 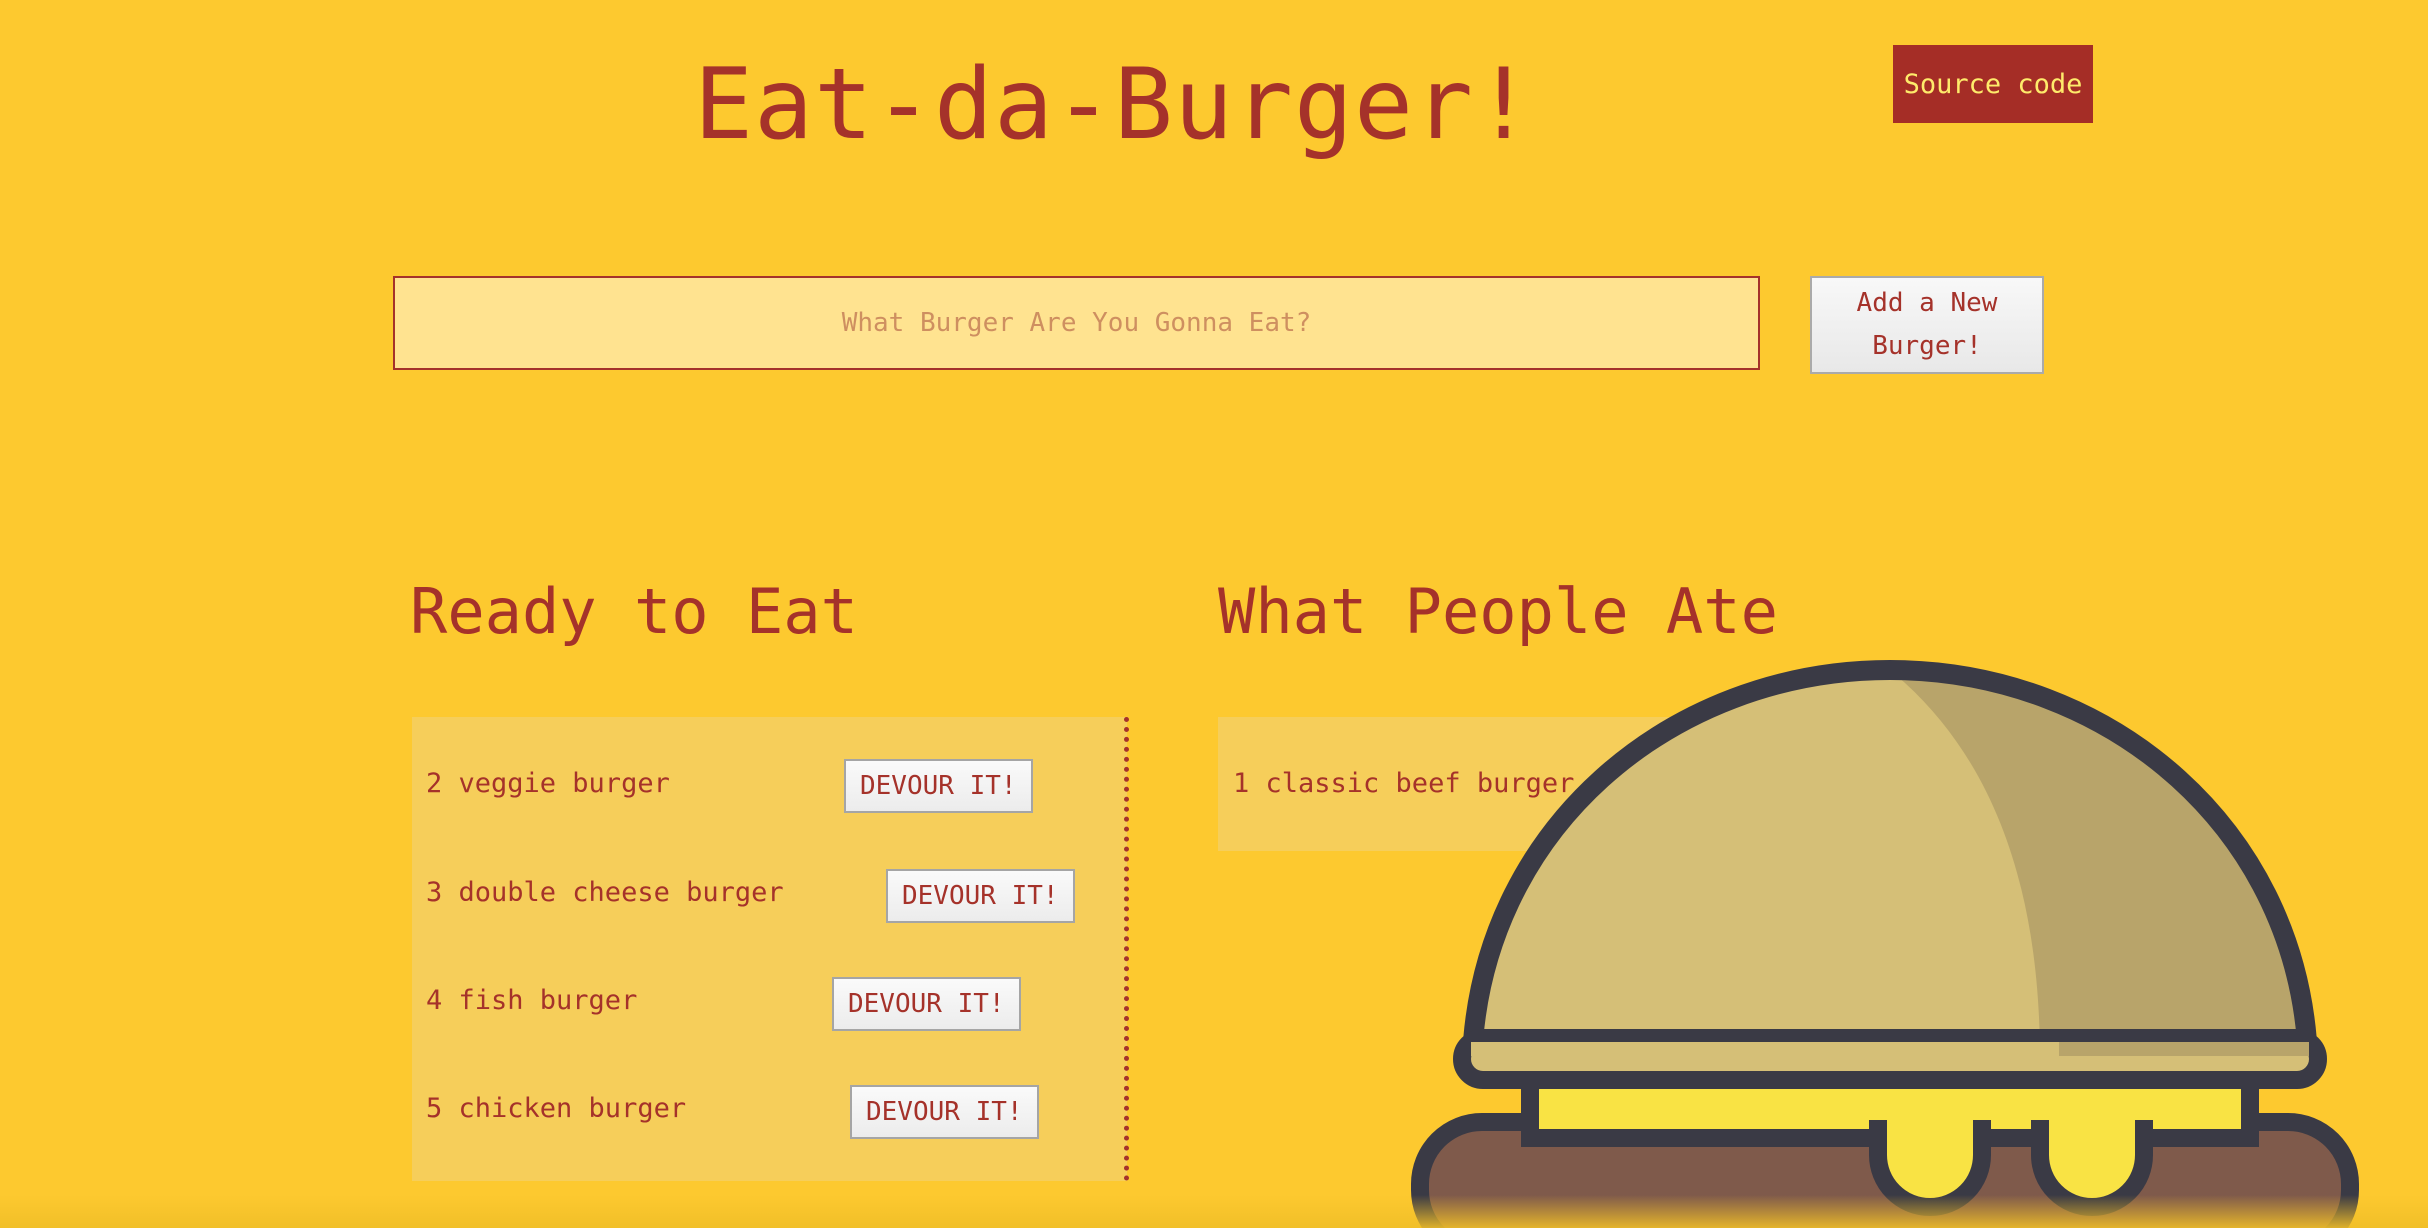 What do you see at coordinates (1993, 84) in the screenshot?
I see `source-code-button: Source code` at bounding box center [1993, 84].